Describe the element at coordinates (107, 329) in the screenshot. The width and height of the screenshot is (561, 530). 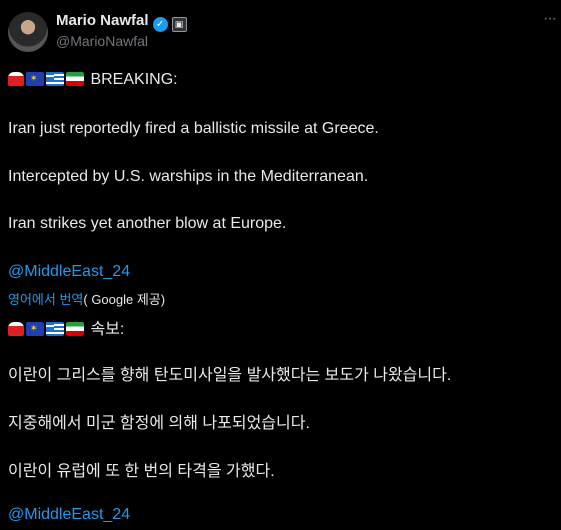
I see `translated-heading: 속보:` at that location.